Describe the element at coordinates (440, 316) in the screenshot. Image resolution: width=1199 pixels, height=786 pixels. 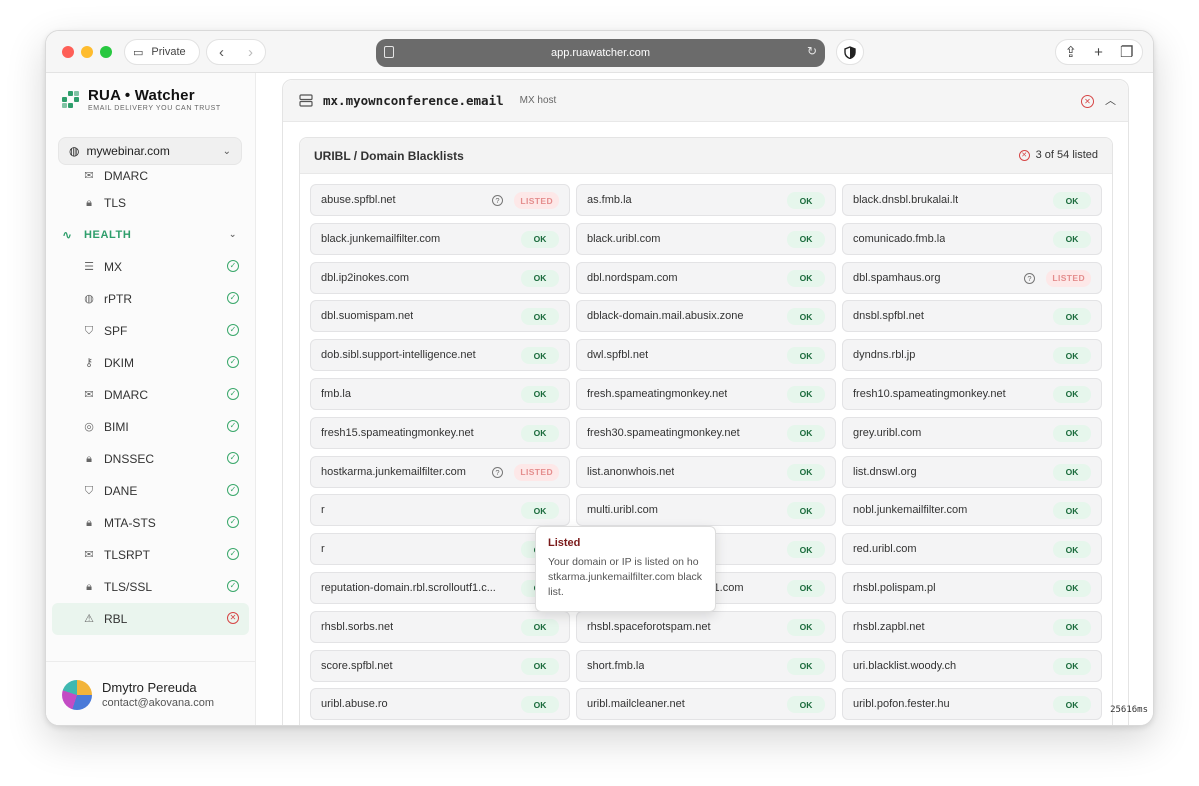
I see `blacklist-item: dbl.suomispam.net OK` at that location.